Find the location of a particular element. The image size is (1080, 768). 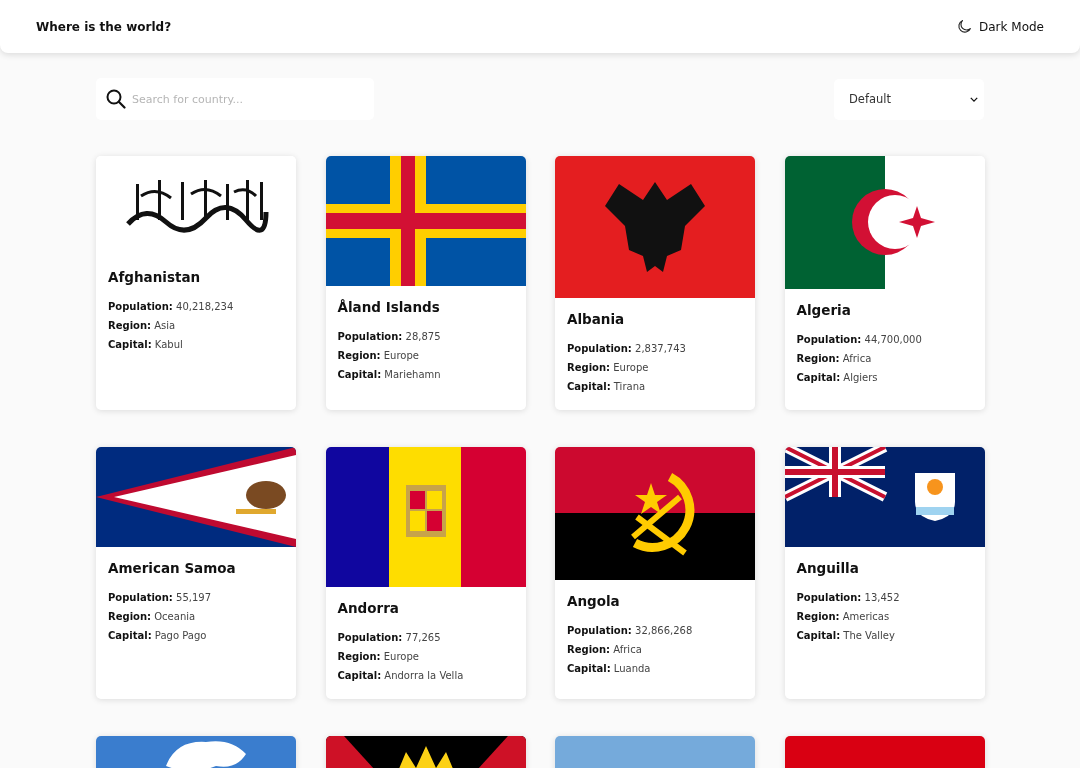

country-name: Angola is located at coordinates (594, 601).